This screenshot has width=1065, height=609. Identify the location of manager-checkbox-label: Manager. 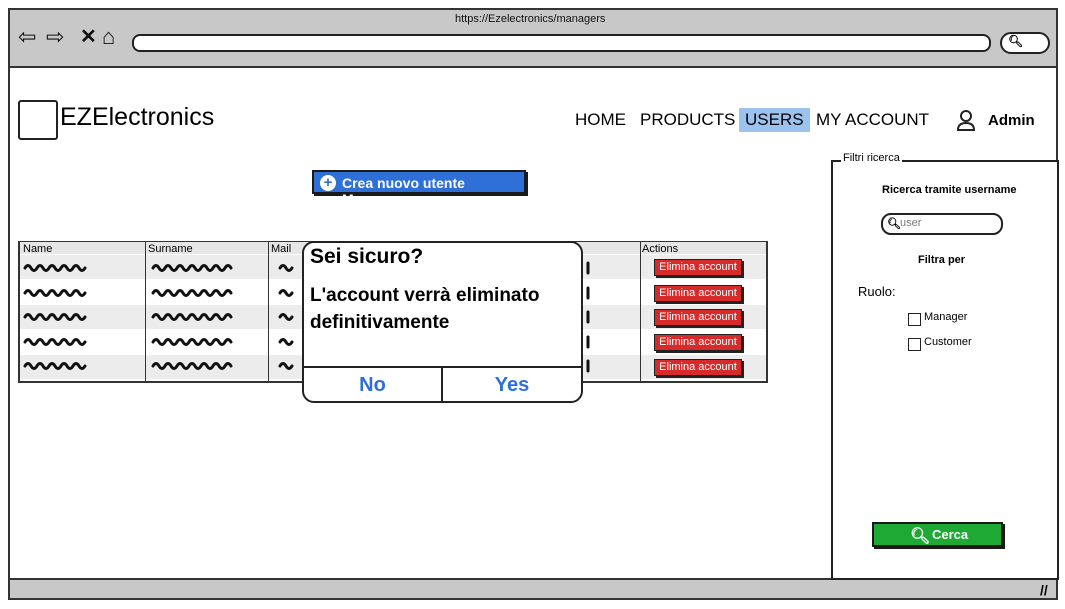
(946, 317).